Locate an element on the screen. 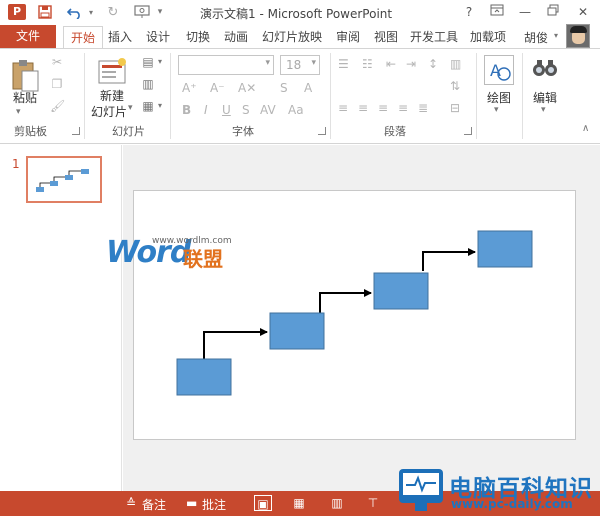  section-dropdown-icon: ▾ is located at coordinates (160, 105).